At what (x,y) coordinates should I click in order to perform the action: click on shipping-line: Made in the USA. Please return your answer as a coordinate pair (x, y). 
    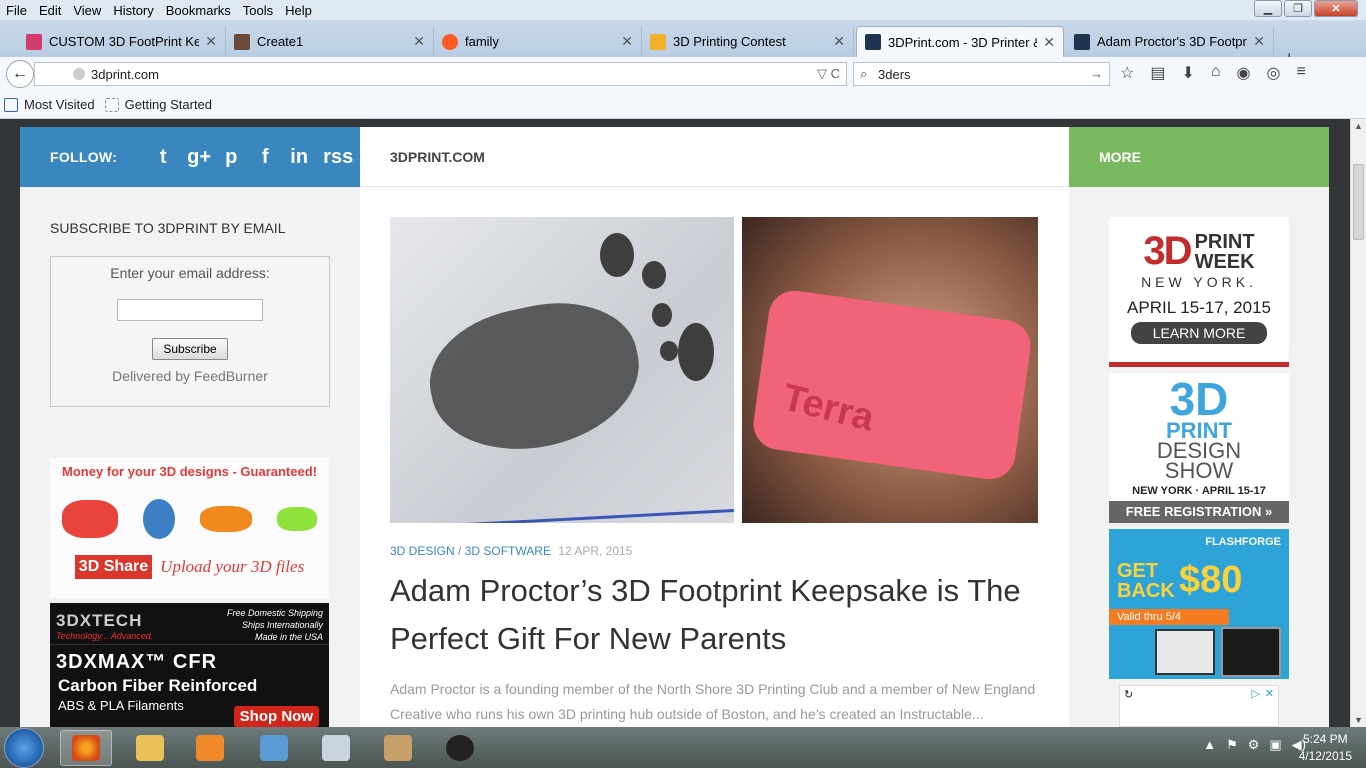
    Looking at the image, I should click on (288, 637).